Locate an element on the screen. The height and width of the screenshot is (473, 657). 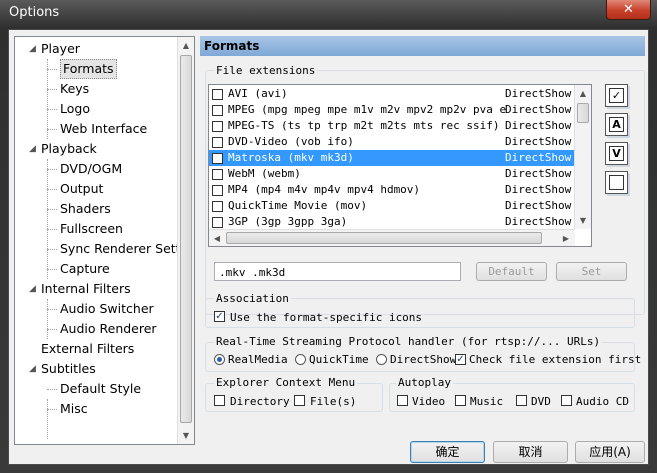
close-icon: ✕ is located at coordinates (628, 9).